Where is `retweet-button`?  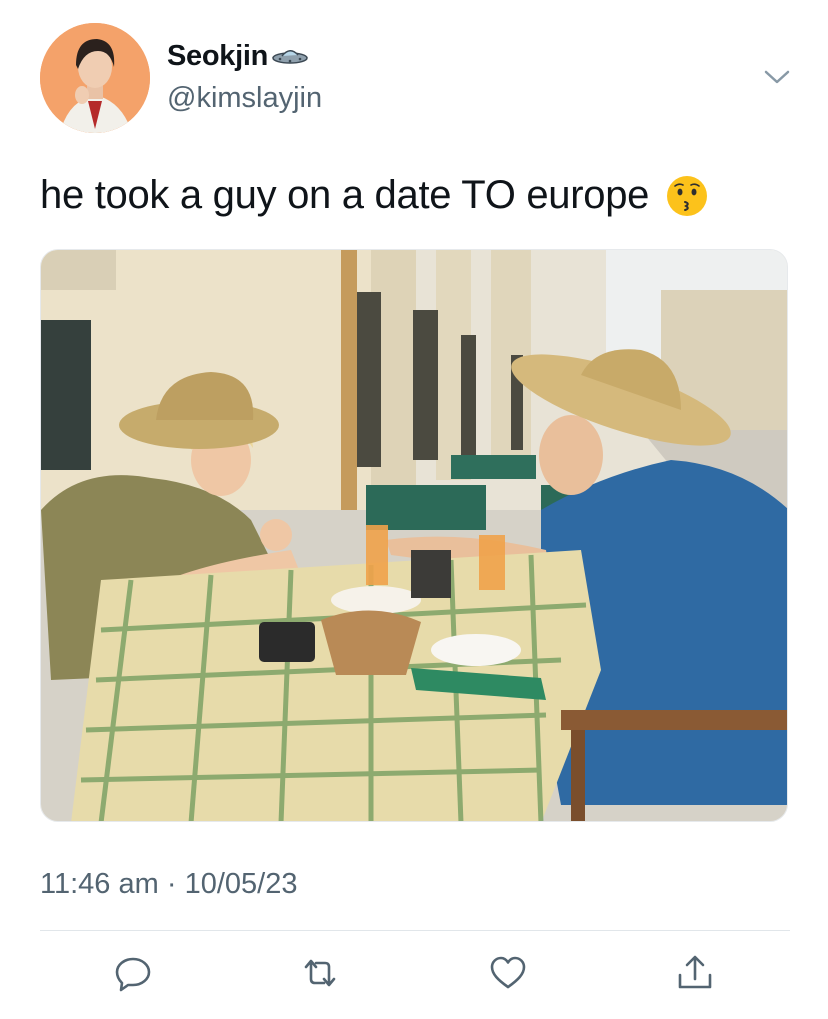
retweet-button is located at coordinates (320, 973).